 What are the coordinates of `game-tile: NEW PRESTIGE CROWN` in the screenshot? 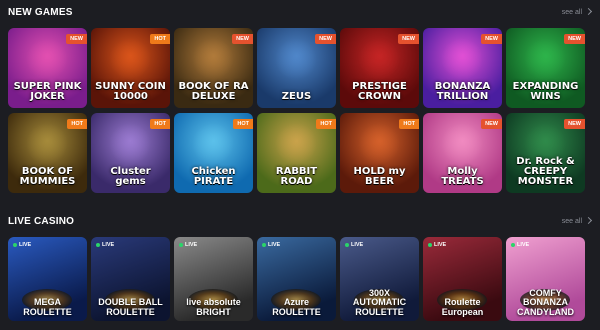 It's located at (379, 68).